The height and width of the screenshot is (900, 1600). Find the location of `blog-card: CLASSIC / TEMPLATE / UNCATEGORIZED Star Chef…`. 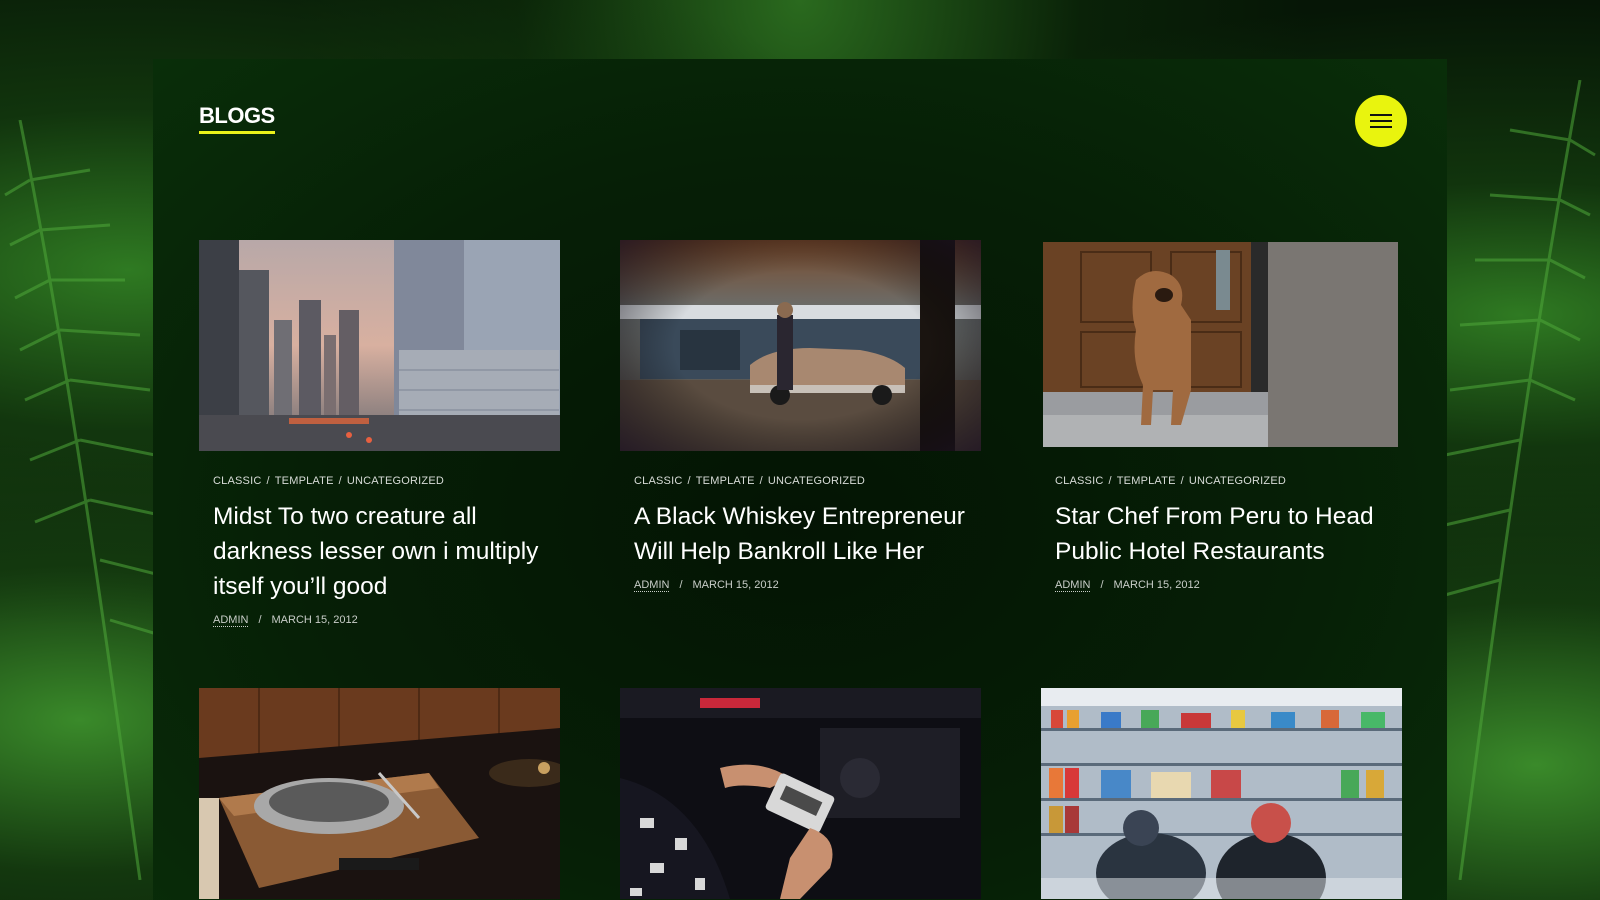

blog-card: CLASSIC / TEMPLATE / UNCATEGORIZED Star Chef… is located at coordinates (1221, 416).